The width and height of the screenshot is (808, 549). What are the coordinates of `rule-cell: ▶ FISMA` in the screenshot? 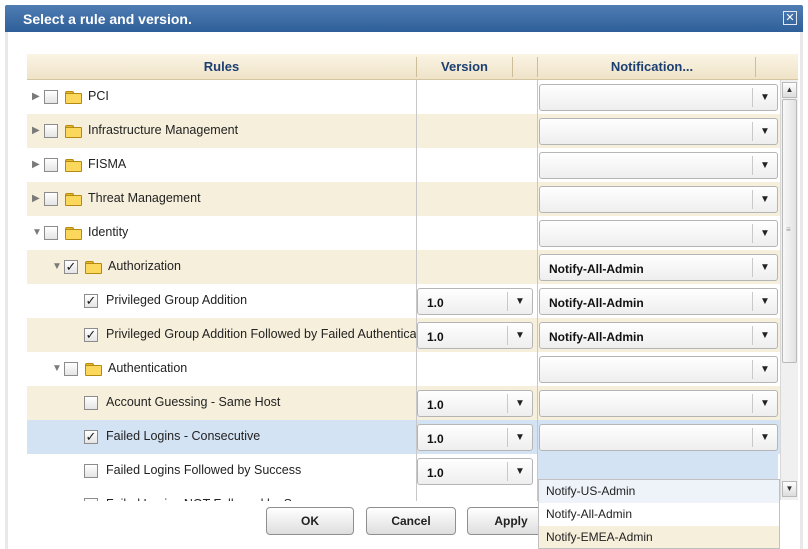 It's located at (221, 165).